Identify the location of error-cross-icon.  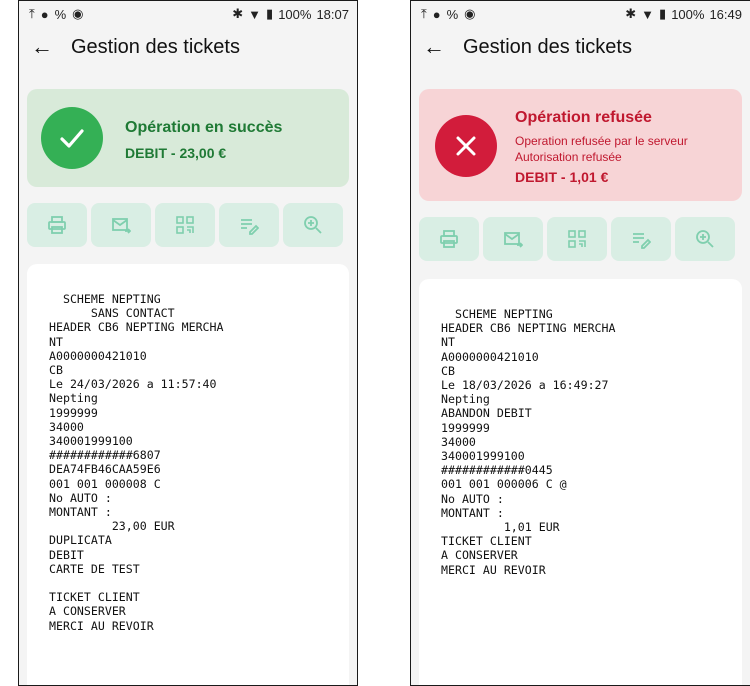
(466, 146).